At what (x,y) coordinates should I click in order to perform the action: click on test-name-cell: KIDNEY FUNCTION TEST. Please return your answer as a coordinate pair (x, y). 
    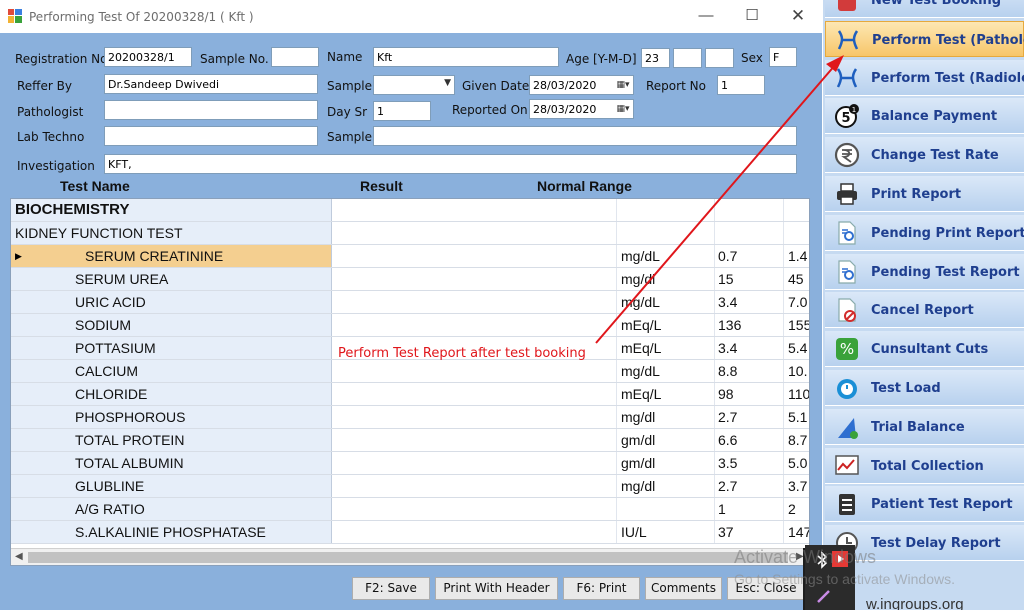
    Looking at the image, I should click on (171, 233).